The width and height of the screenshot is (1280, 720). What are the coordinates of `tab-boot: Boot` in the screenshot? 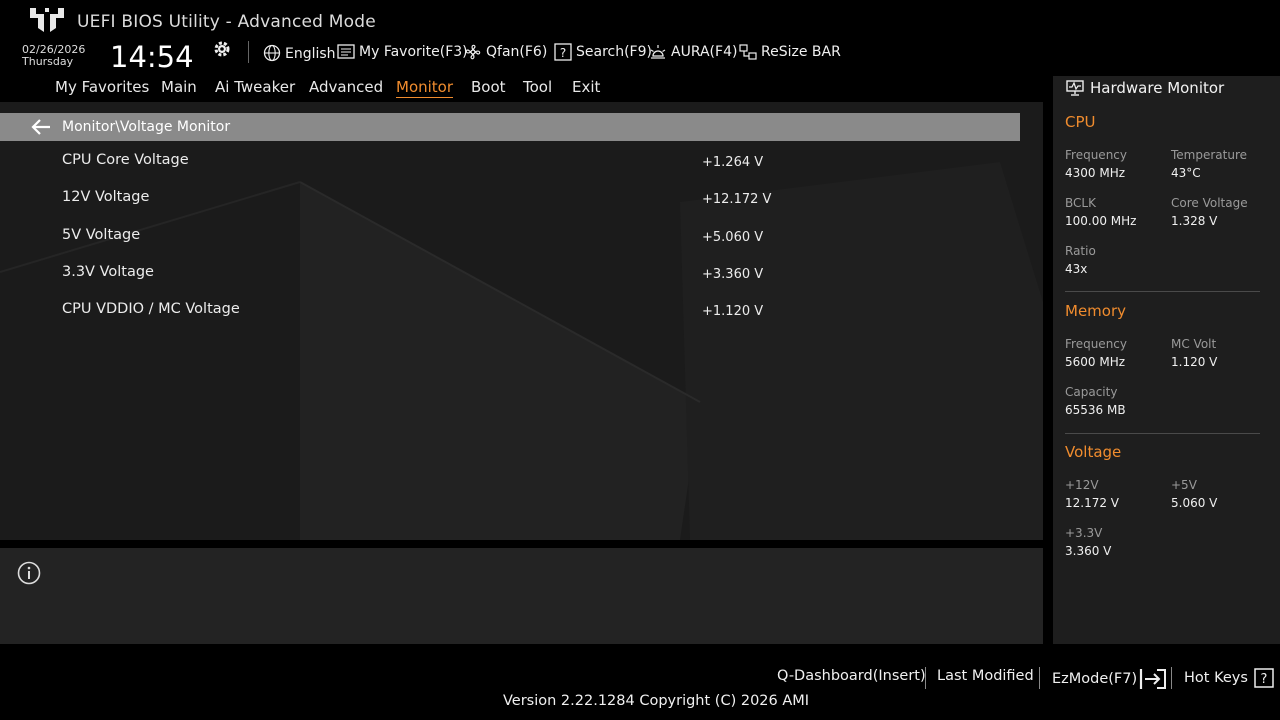 It's located at (488, 87).